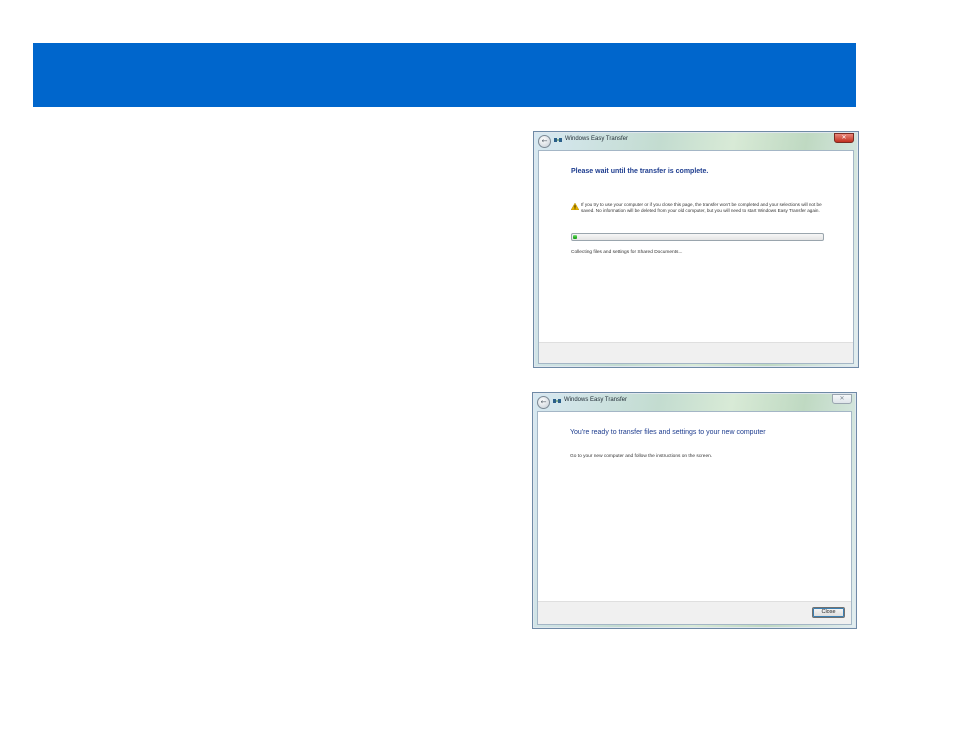  What do you see at coordinates (575, 237) in the screenshot?
I see `progress-fill` at bounding box center [575, 237].